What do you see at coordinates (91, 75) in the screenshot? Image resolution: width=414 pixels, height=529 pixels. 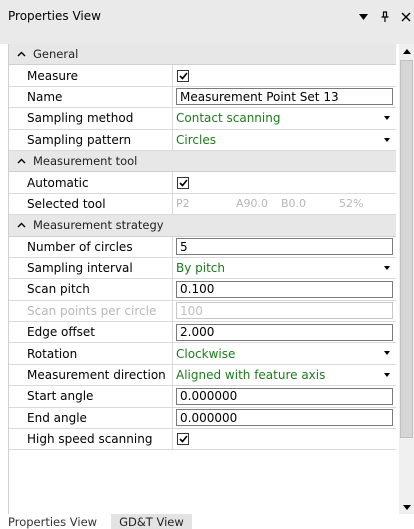 I see `property-name: Measure` at bounding box center [91, 75].